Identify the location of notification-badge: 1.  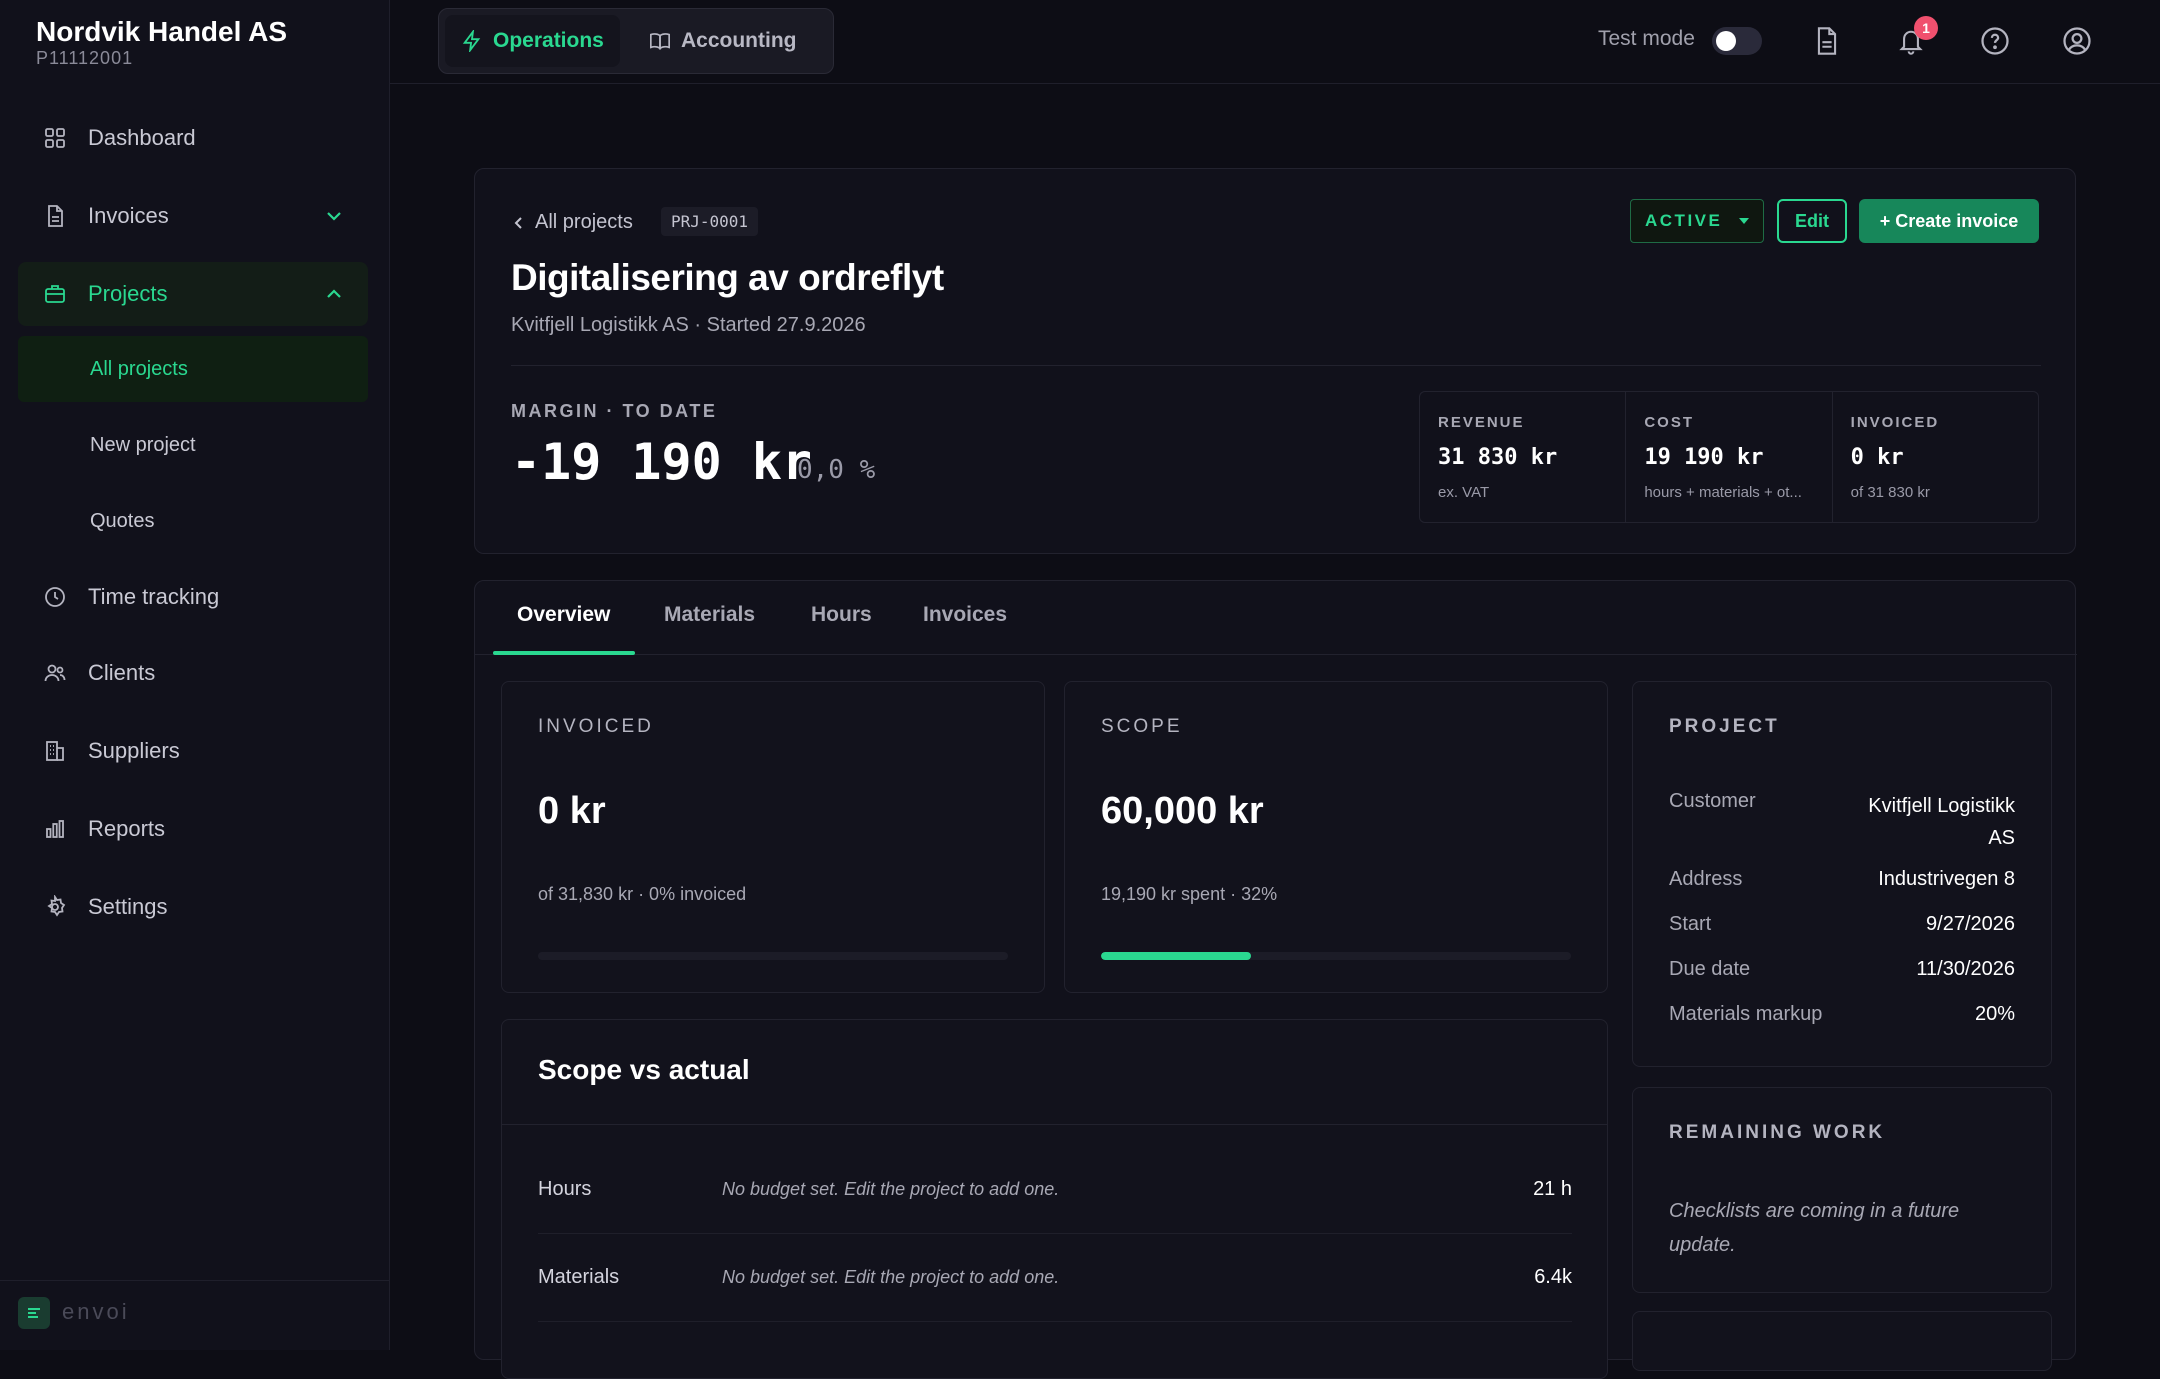
(1926, 28).